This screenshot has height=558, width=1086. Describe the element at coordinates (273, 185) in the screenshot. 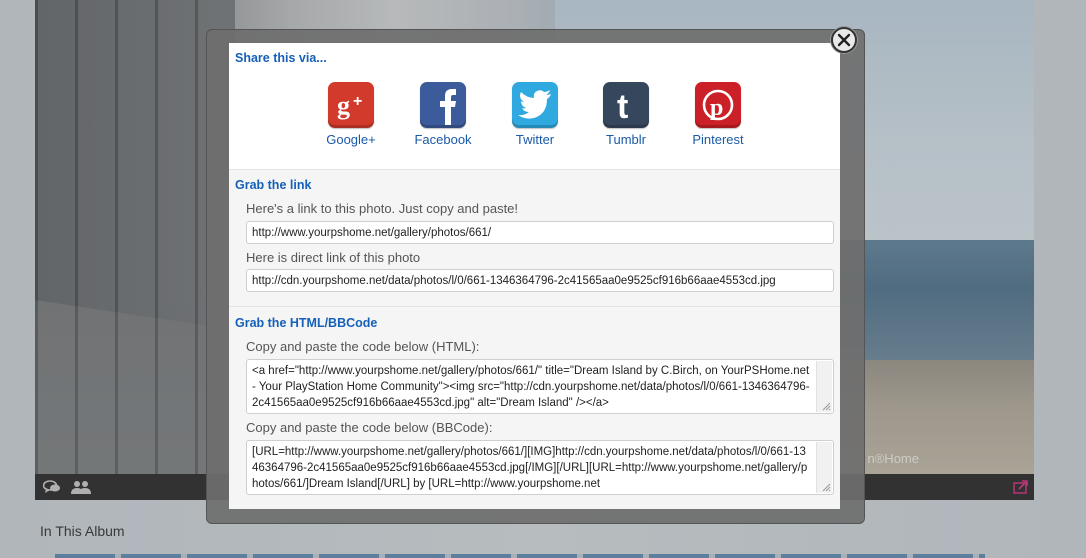

I see `link-section-title: Grab the link` at that location.